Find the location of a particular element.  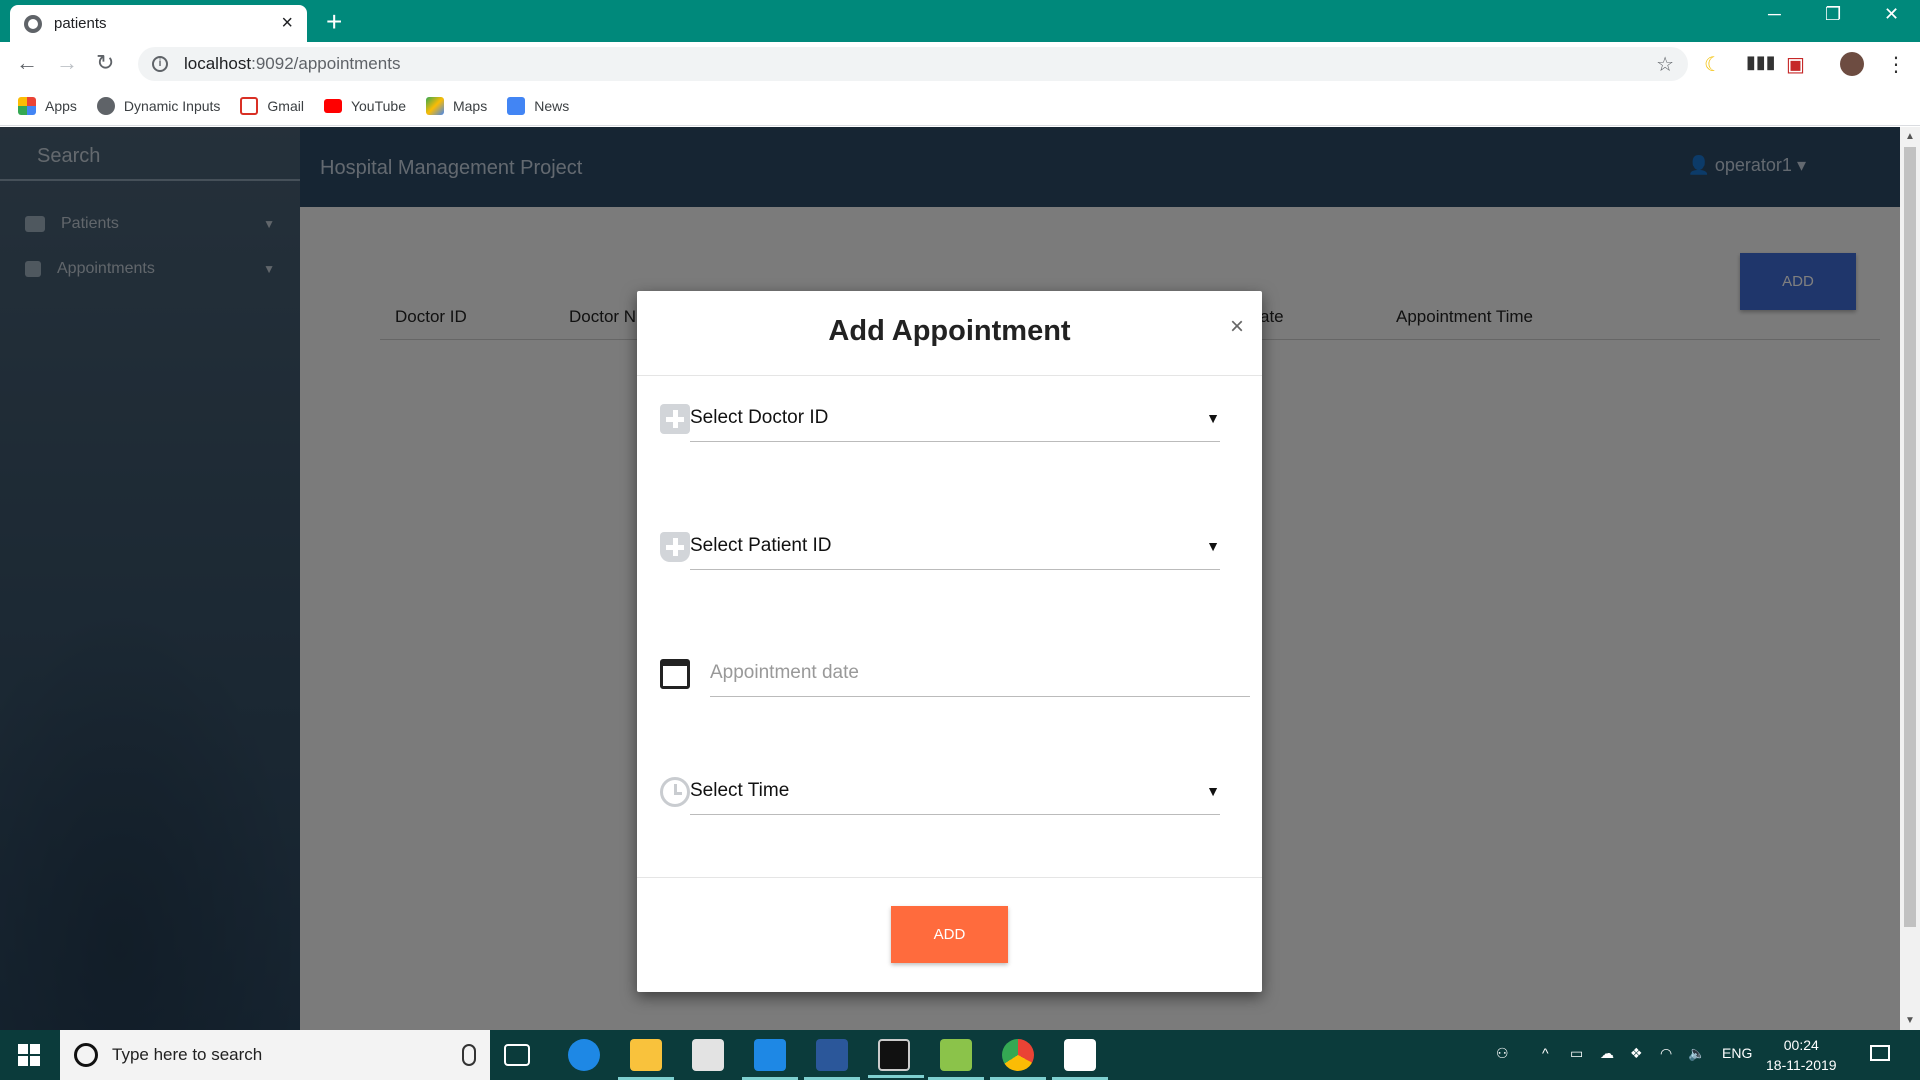

scroll-down-arrow-icon: ▼ is located at coordinates (1910, 1020).